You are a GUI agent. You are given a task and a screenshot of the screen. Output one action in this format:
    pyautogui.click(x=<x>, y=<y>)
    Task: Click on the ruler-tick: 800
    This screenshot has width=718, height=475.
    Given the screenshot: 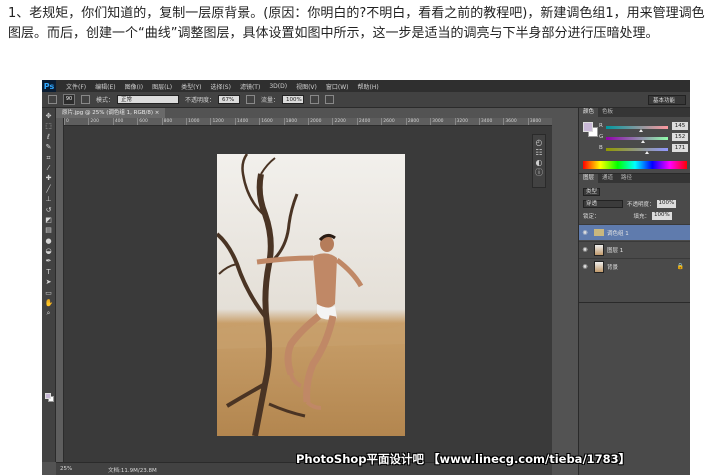 What is the action you would take?
    pyautogui.click(x=173, y=121)
    